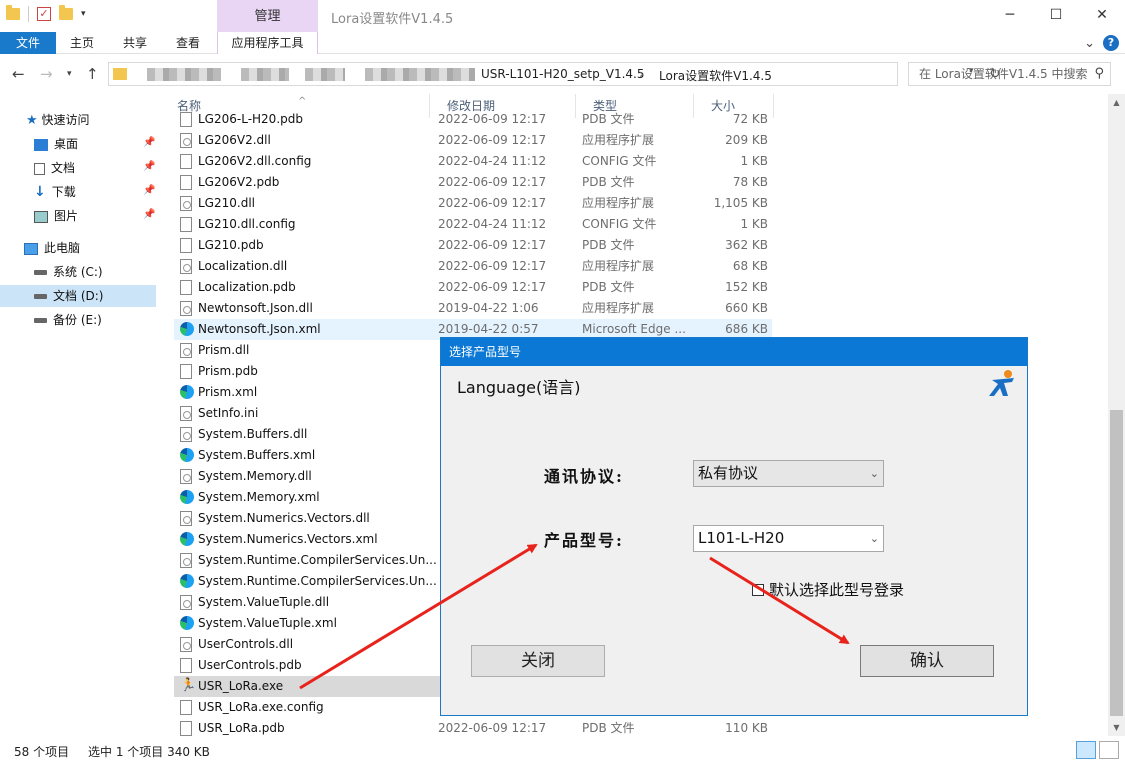  Describe the element at coordinates (488, 308) in the screenshot. I see `file-date: 2019-04-22 1:06` at that location.